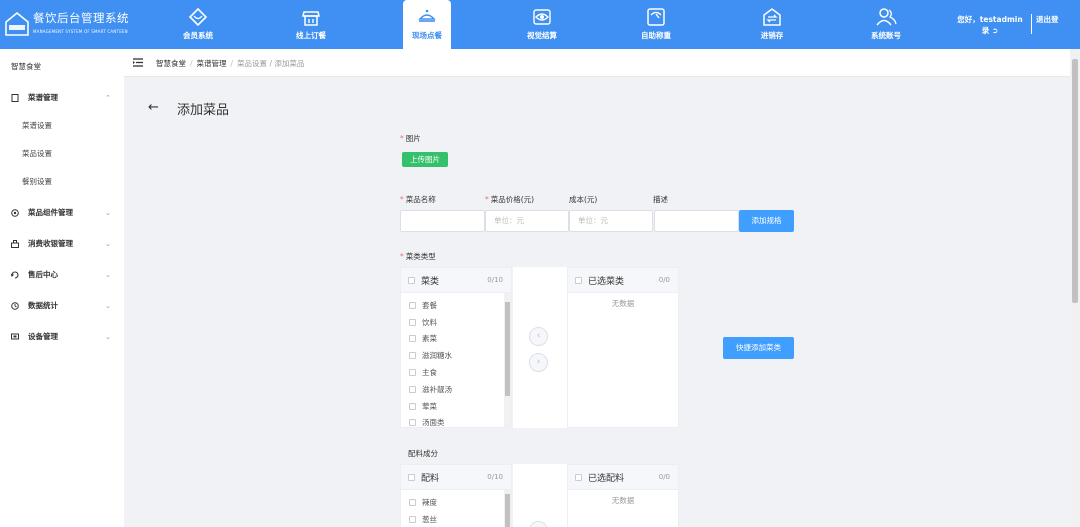  I want to click on list-item: 套餐, so click(423, 305).